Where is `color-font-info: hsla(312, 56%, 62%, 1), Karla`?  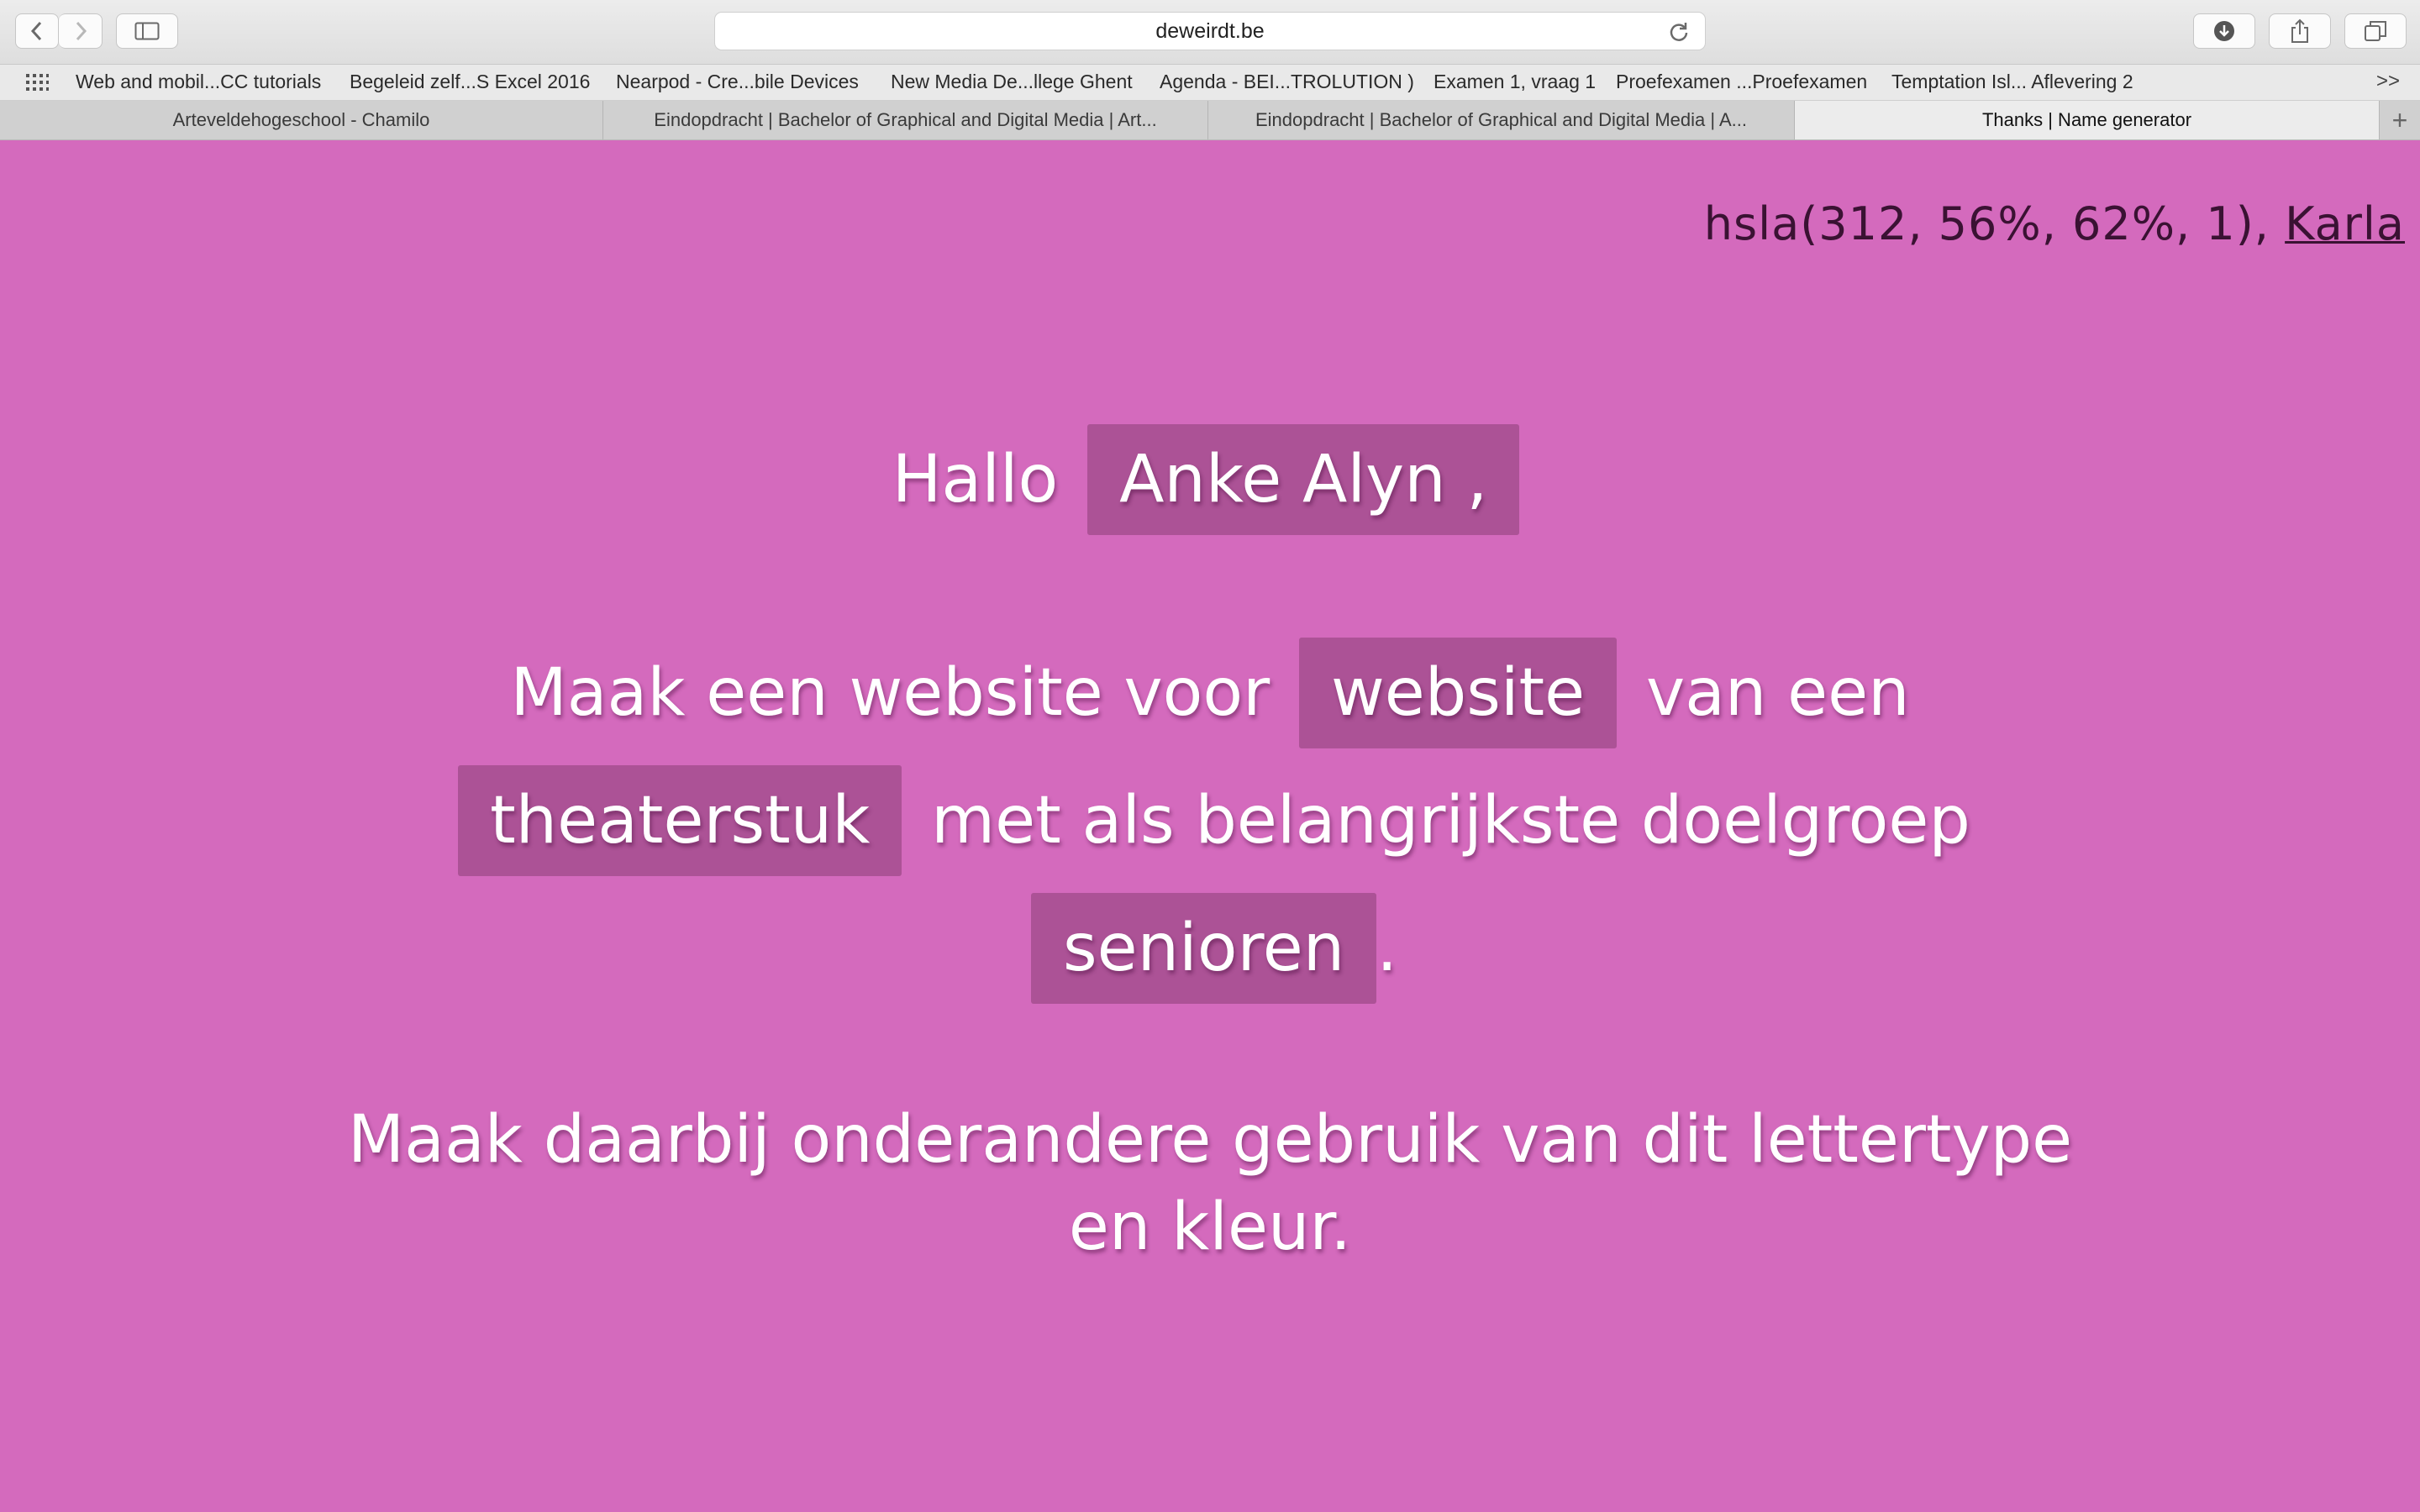 color-font-info: hsla(312, 56%, 62%, 1), Karla is located at coordinates (2054, 223).